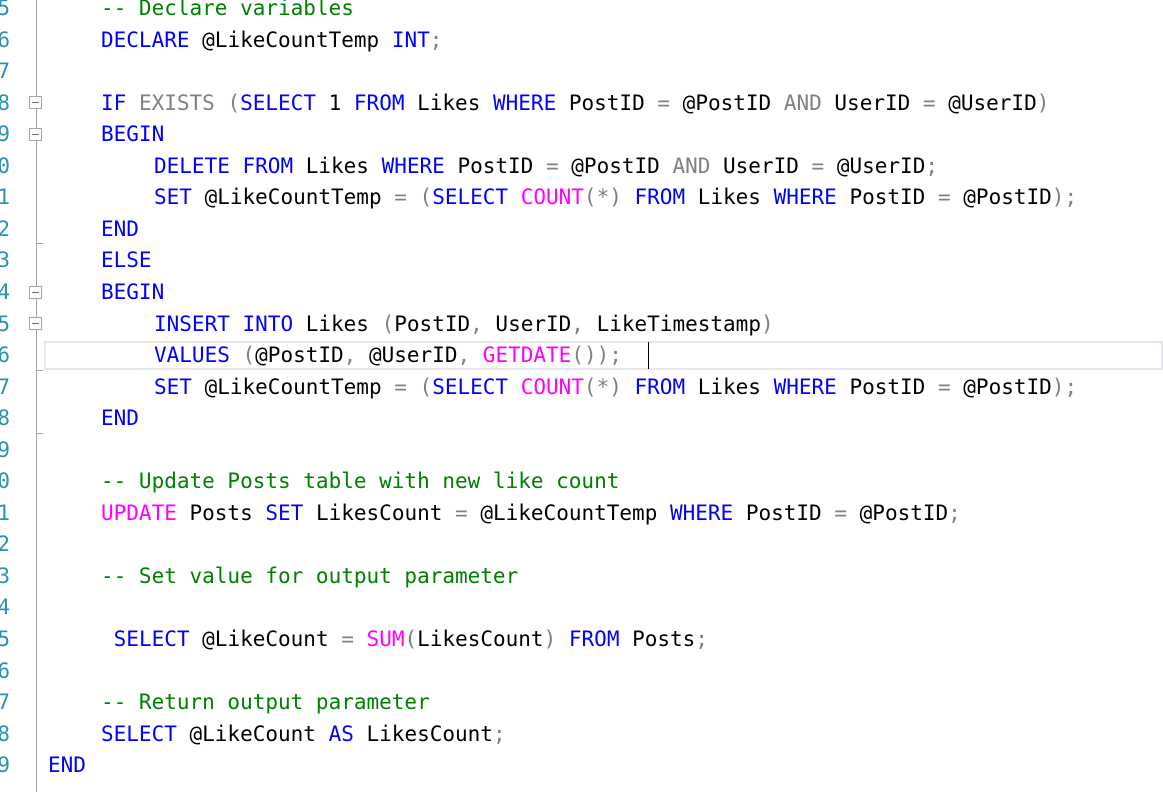 The image size is (1163, 792). I want to click on code-token: END, so click(120, 418).